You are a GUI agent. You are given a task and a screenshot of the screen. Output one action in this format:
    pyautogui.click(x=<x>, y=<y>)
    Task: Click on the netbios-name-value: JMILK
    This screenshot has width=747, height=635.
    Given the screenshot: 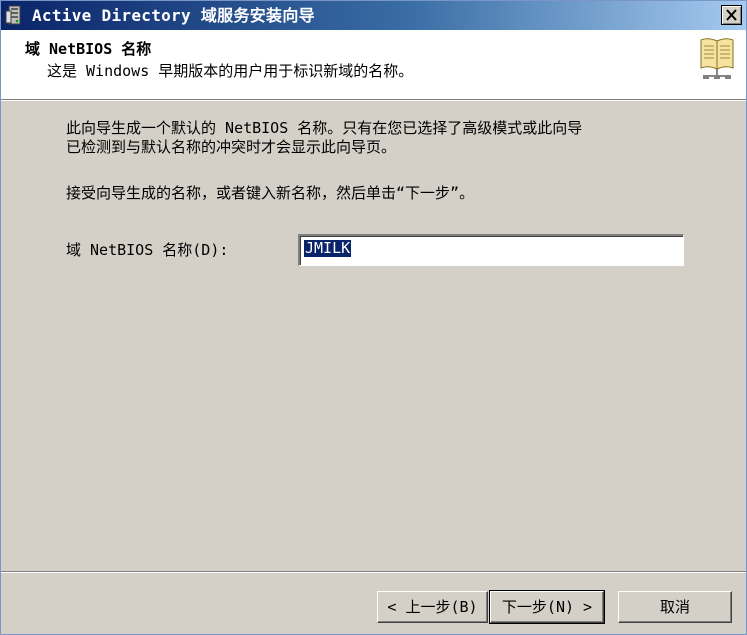 What is the action you would take?
    pyautogui.click(x=328, y=248)
    